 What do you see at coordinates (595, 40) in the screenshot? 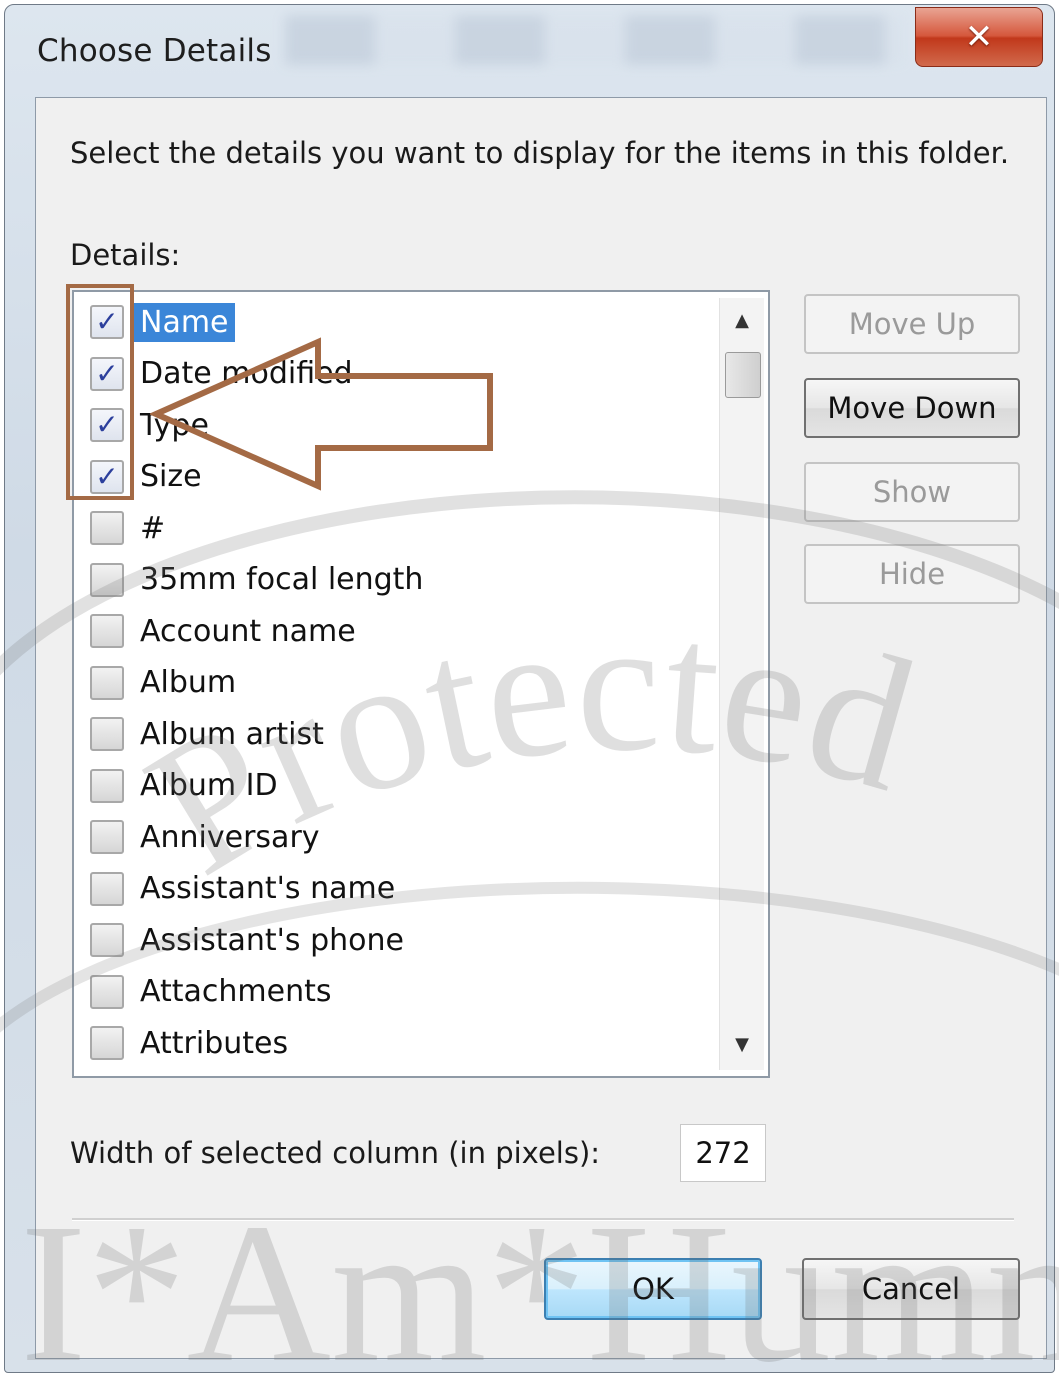
I see `titlebar-background` at bounding box center [595, 40].